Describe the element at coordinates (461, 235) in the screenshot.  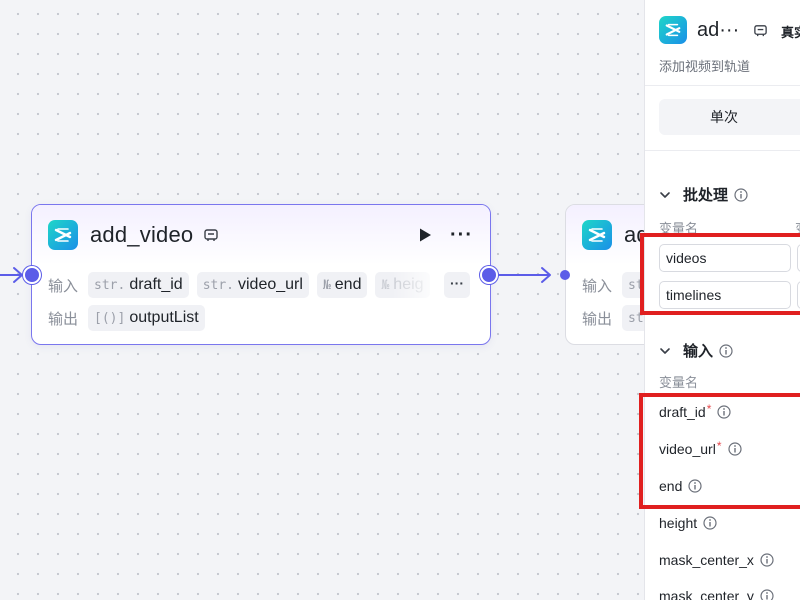
I see `more-options-icon: ···` at that location.